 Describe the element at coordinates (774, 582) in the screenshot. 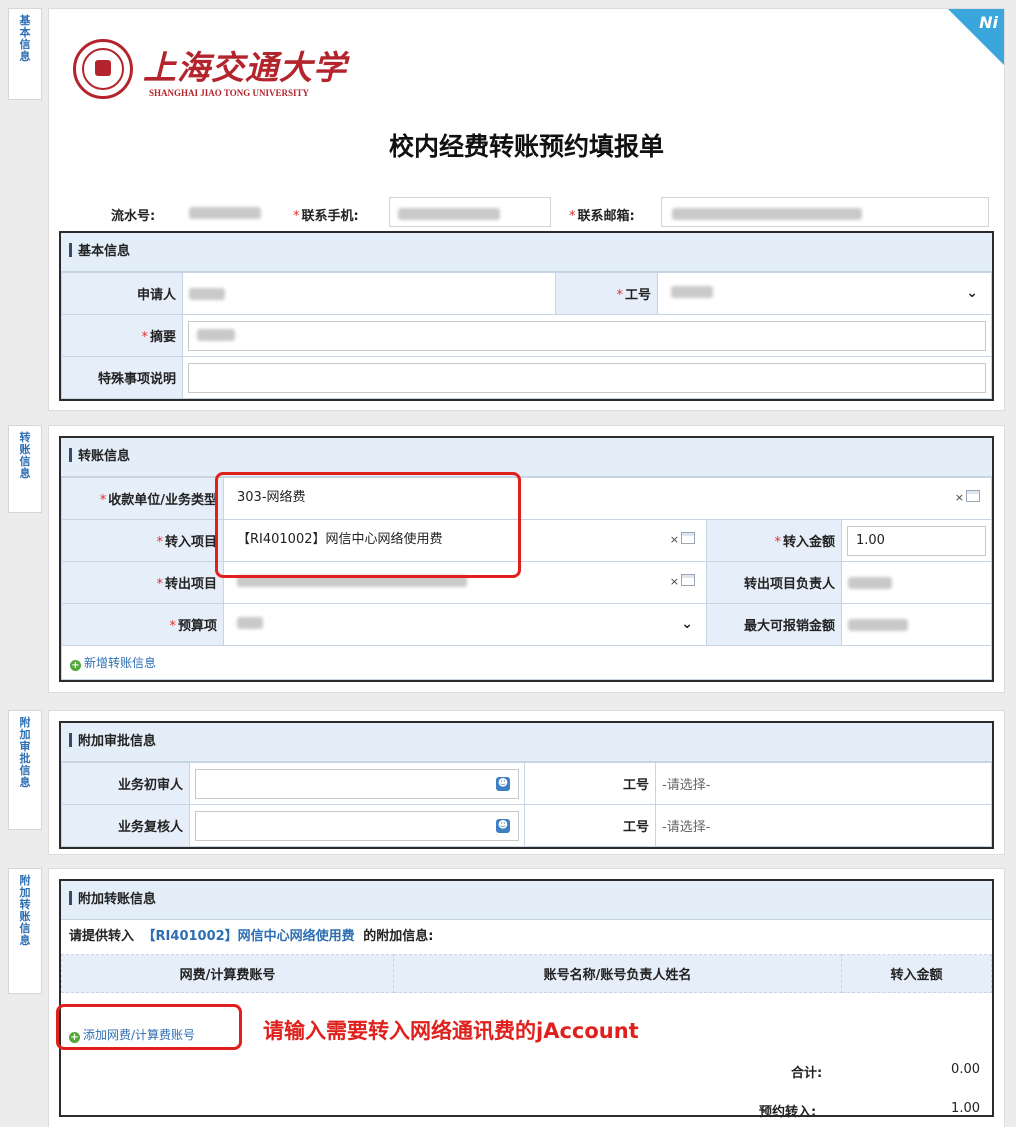

I see `out-manager-label: 转出项目负责人` at that location.